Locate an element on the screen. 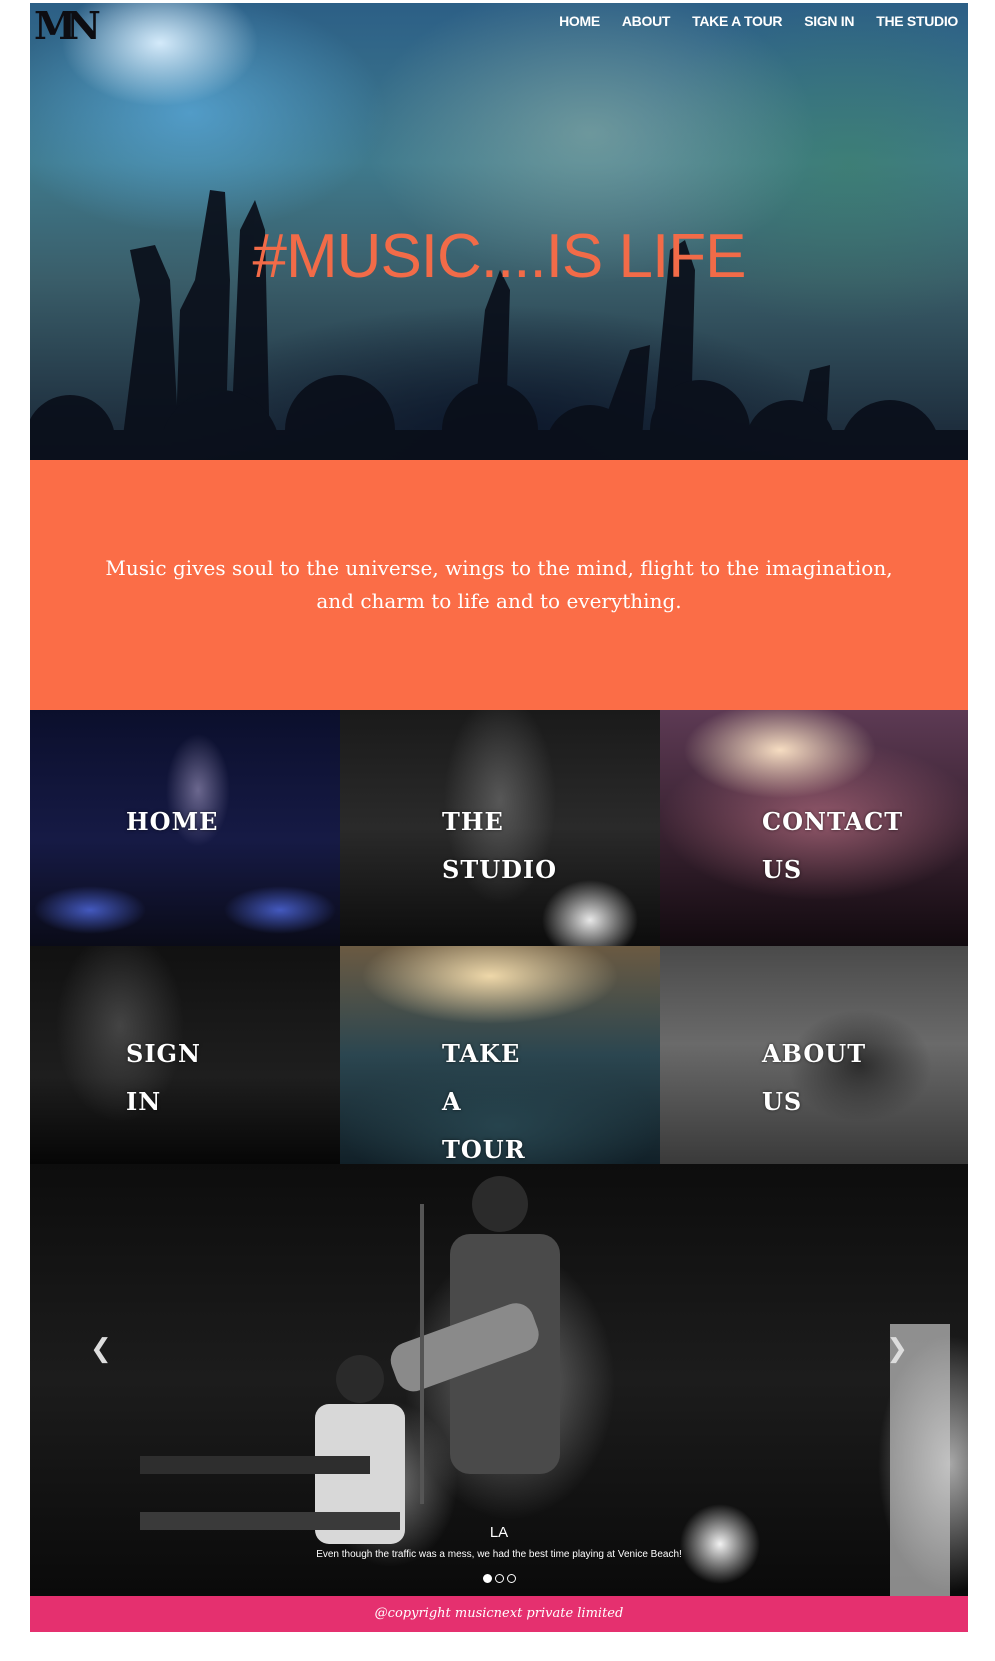 Image resolution: width=995 pixels, height=1661 pixels. tile-the-studio-label: THE STUDIO is located at coordinates (500, 845).